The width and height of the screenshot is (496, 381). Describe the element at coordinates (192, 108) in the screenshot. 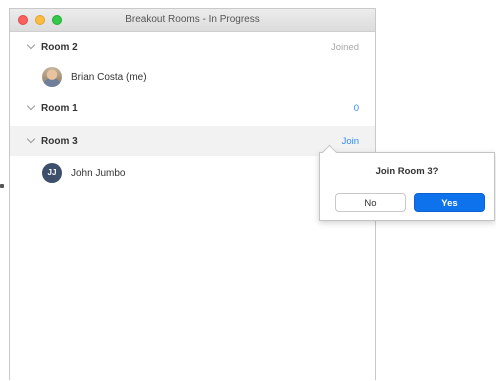

I see `room-row-room-1: Room 1 0` at that location.